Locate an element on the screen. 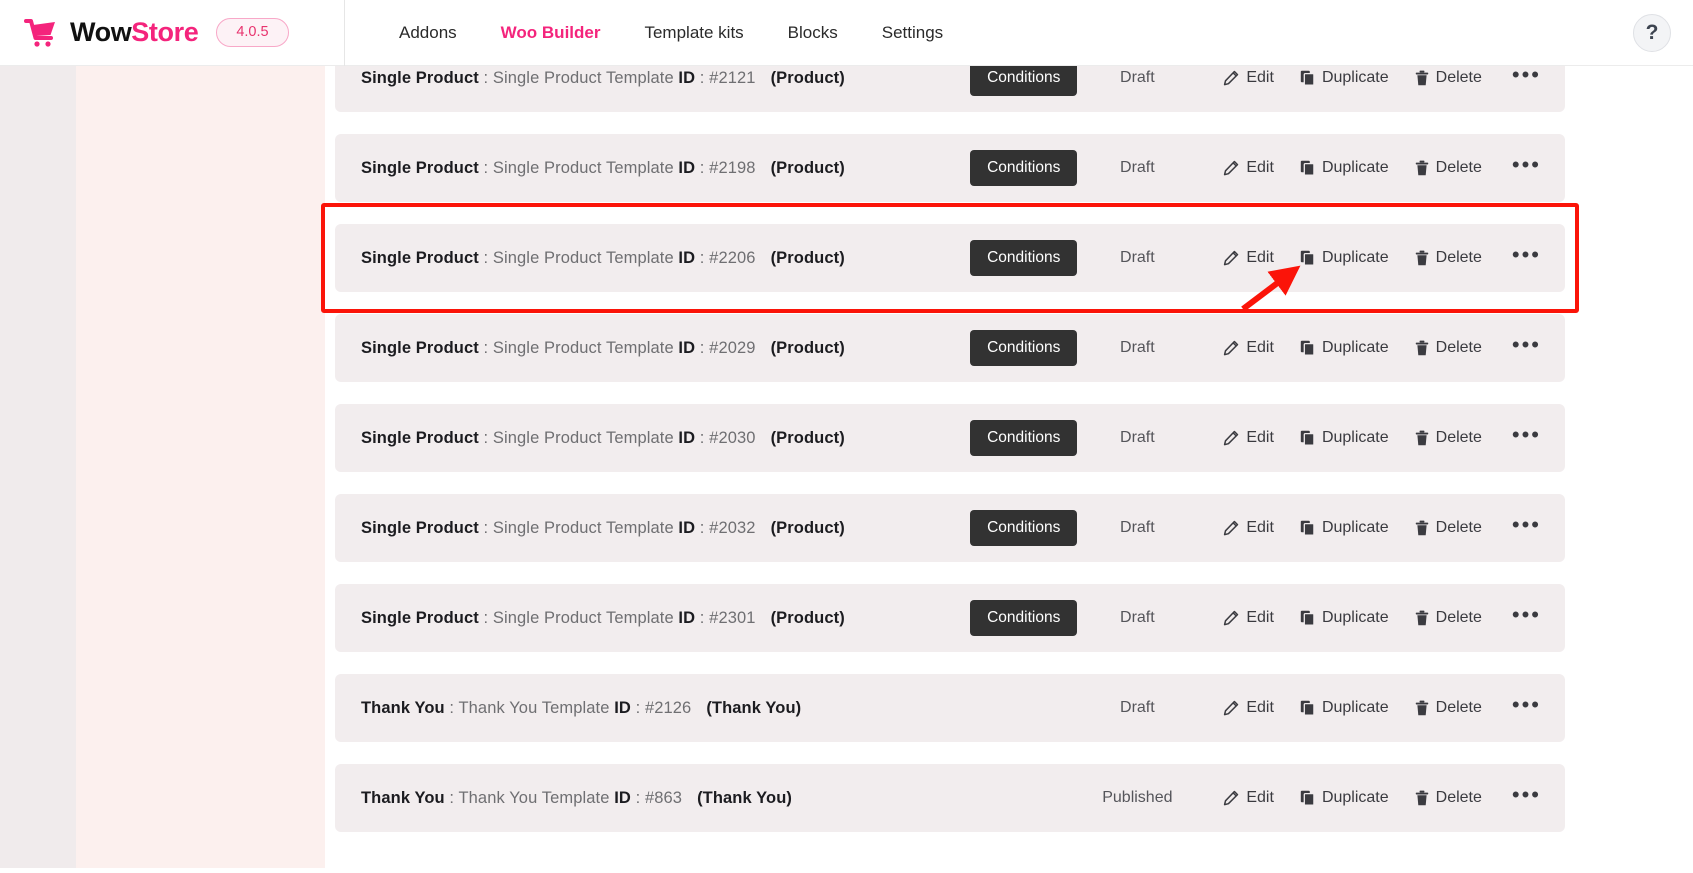 This screenshot has width=1693, height=873. nav-item-addons: Addons is located at coordinates (428, 33).